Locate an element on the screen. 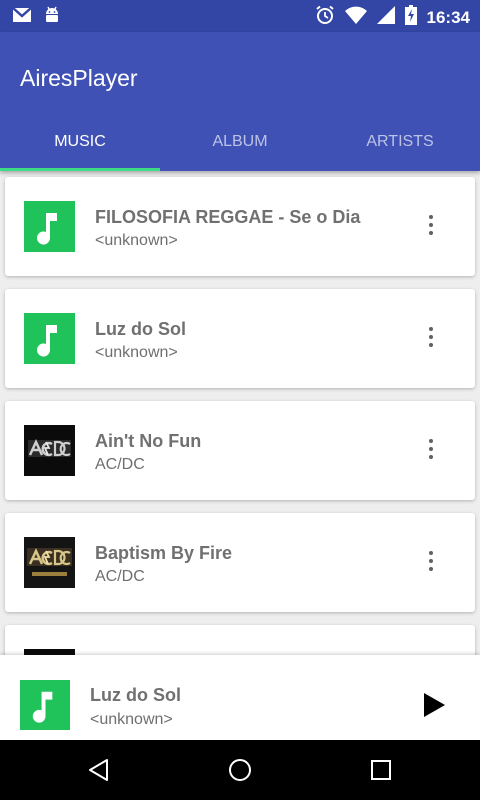 The height and width of the screenshot is (800, 480). now-playing-bar: Luz do Sol <unknown> is located at coordinates (240, 697).